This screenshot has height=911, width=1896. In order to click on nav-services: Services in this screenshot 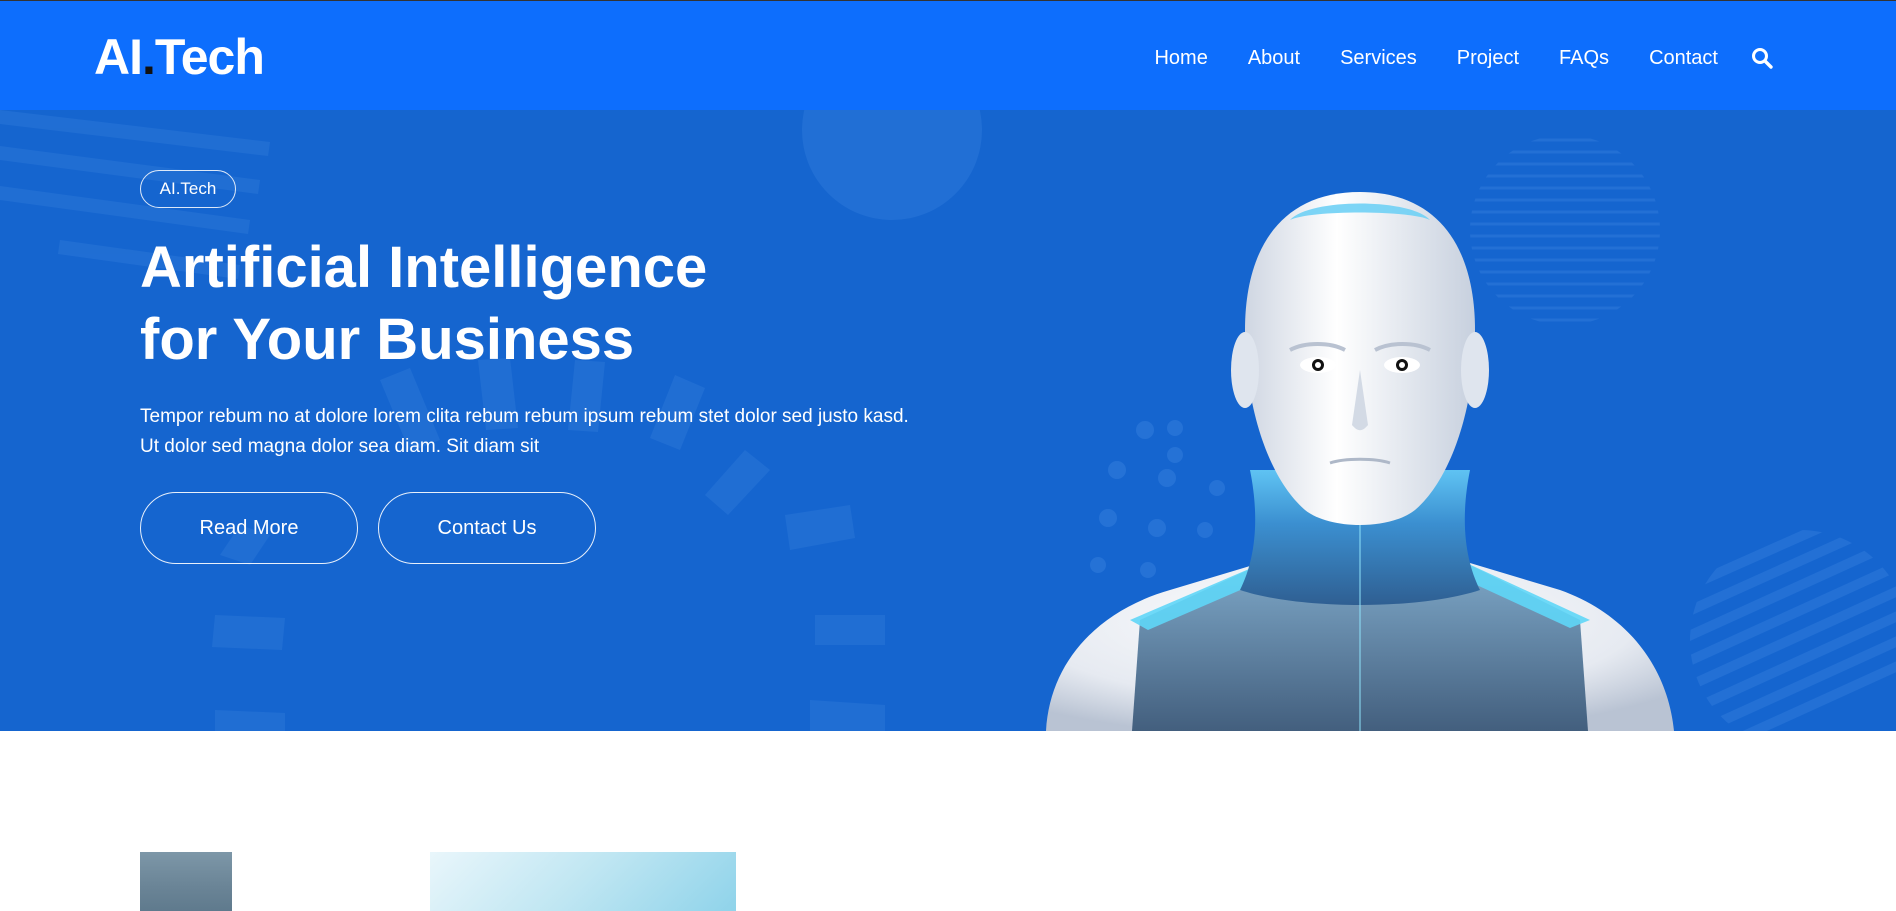, I will do `click(1378, 58)`.